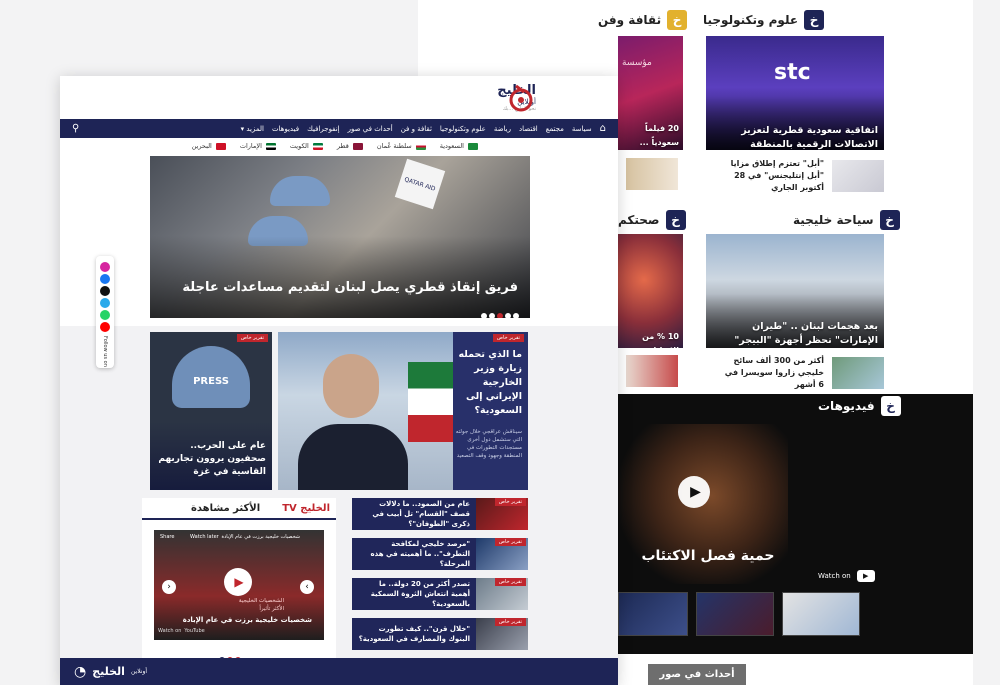 The height and width of the screenshot is (685, 1000). Describe the element at coordinates (169, 587) in the screenshot. I see `tv-prev-arrow: ‹` at that location.